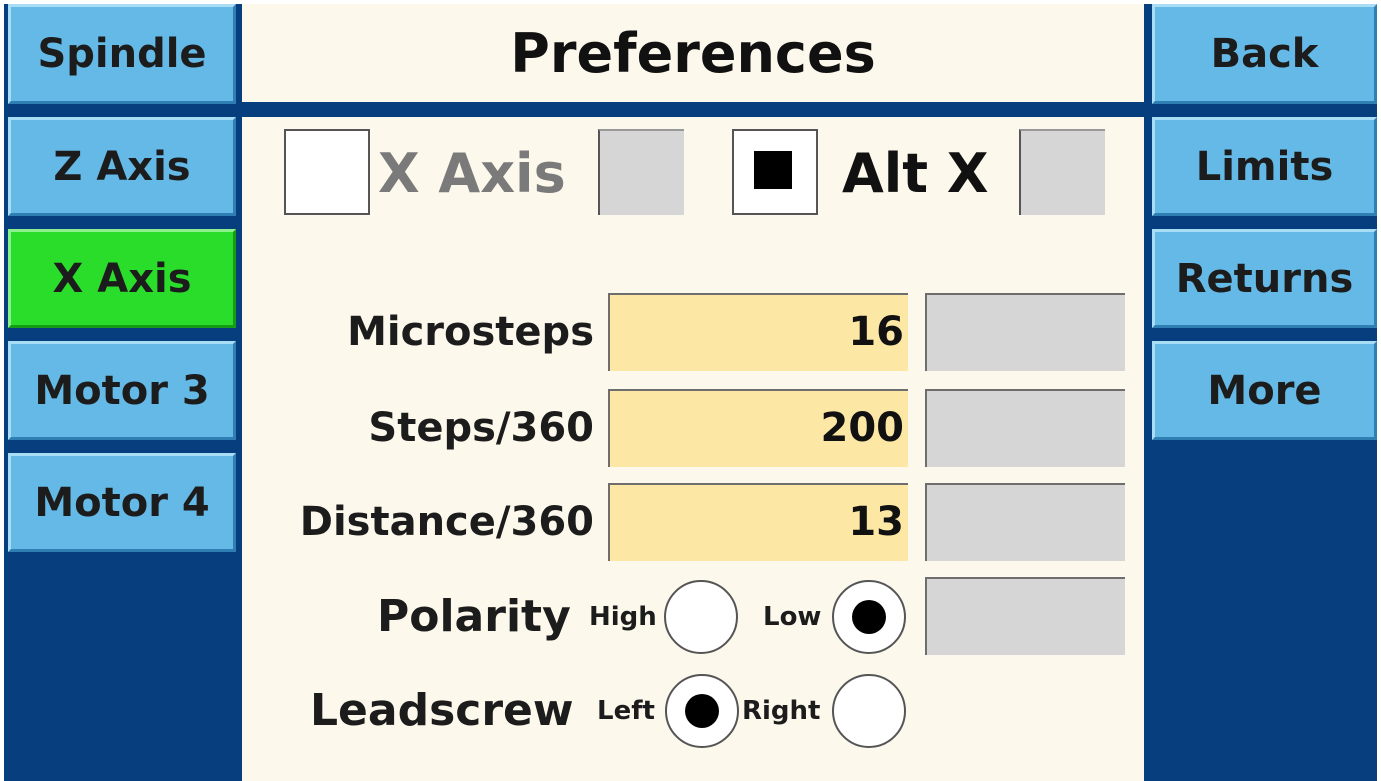 This screenshot has height=781, width=1381. What do you see at coordinates (758, 428) in the screenshot?
I see `steps-per-rev-input: 200` at bounding box center [758, 428].